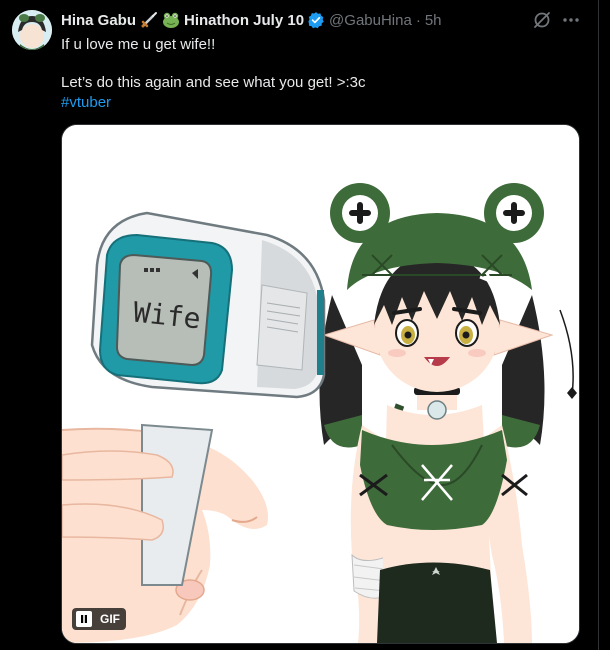 The height and width of the screenshot is (650, 610). What do you see at coordinates (171, 20) in the screenshot?
I see `frog-emoji-icon` at bounding box center [171, 20].